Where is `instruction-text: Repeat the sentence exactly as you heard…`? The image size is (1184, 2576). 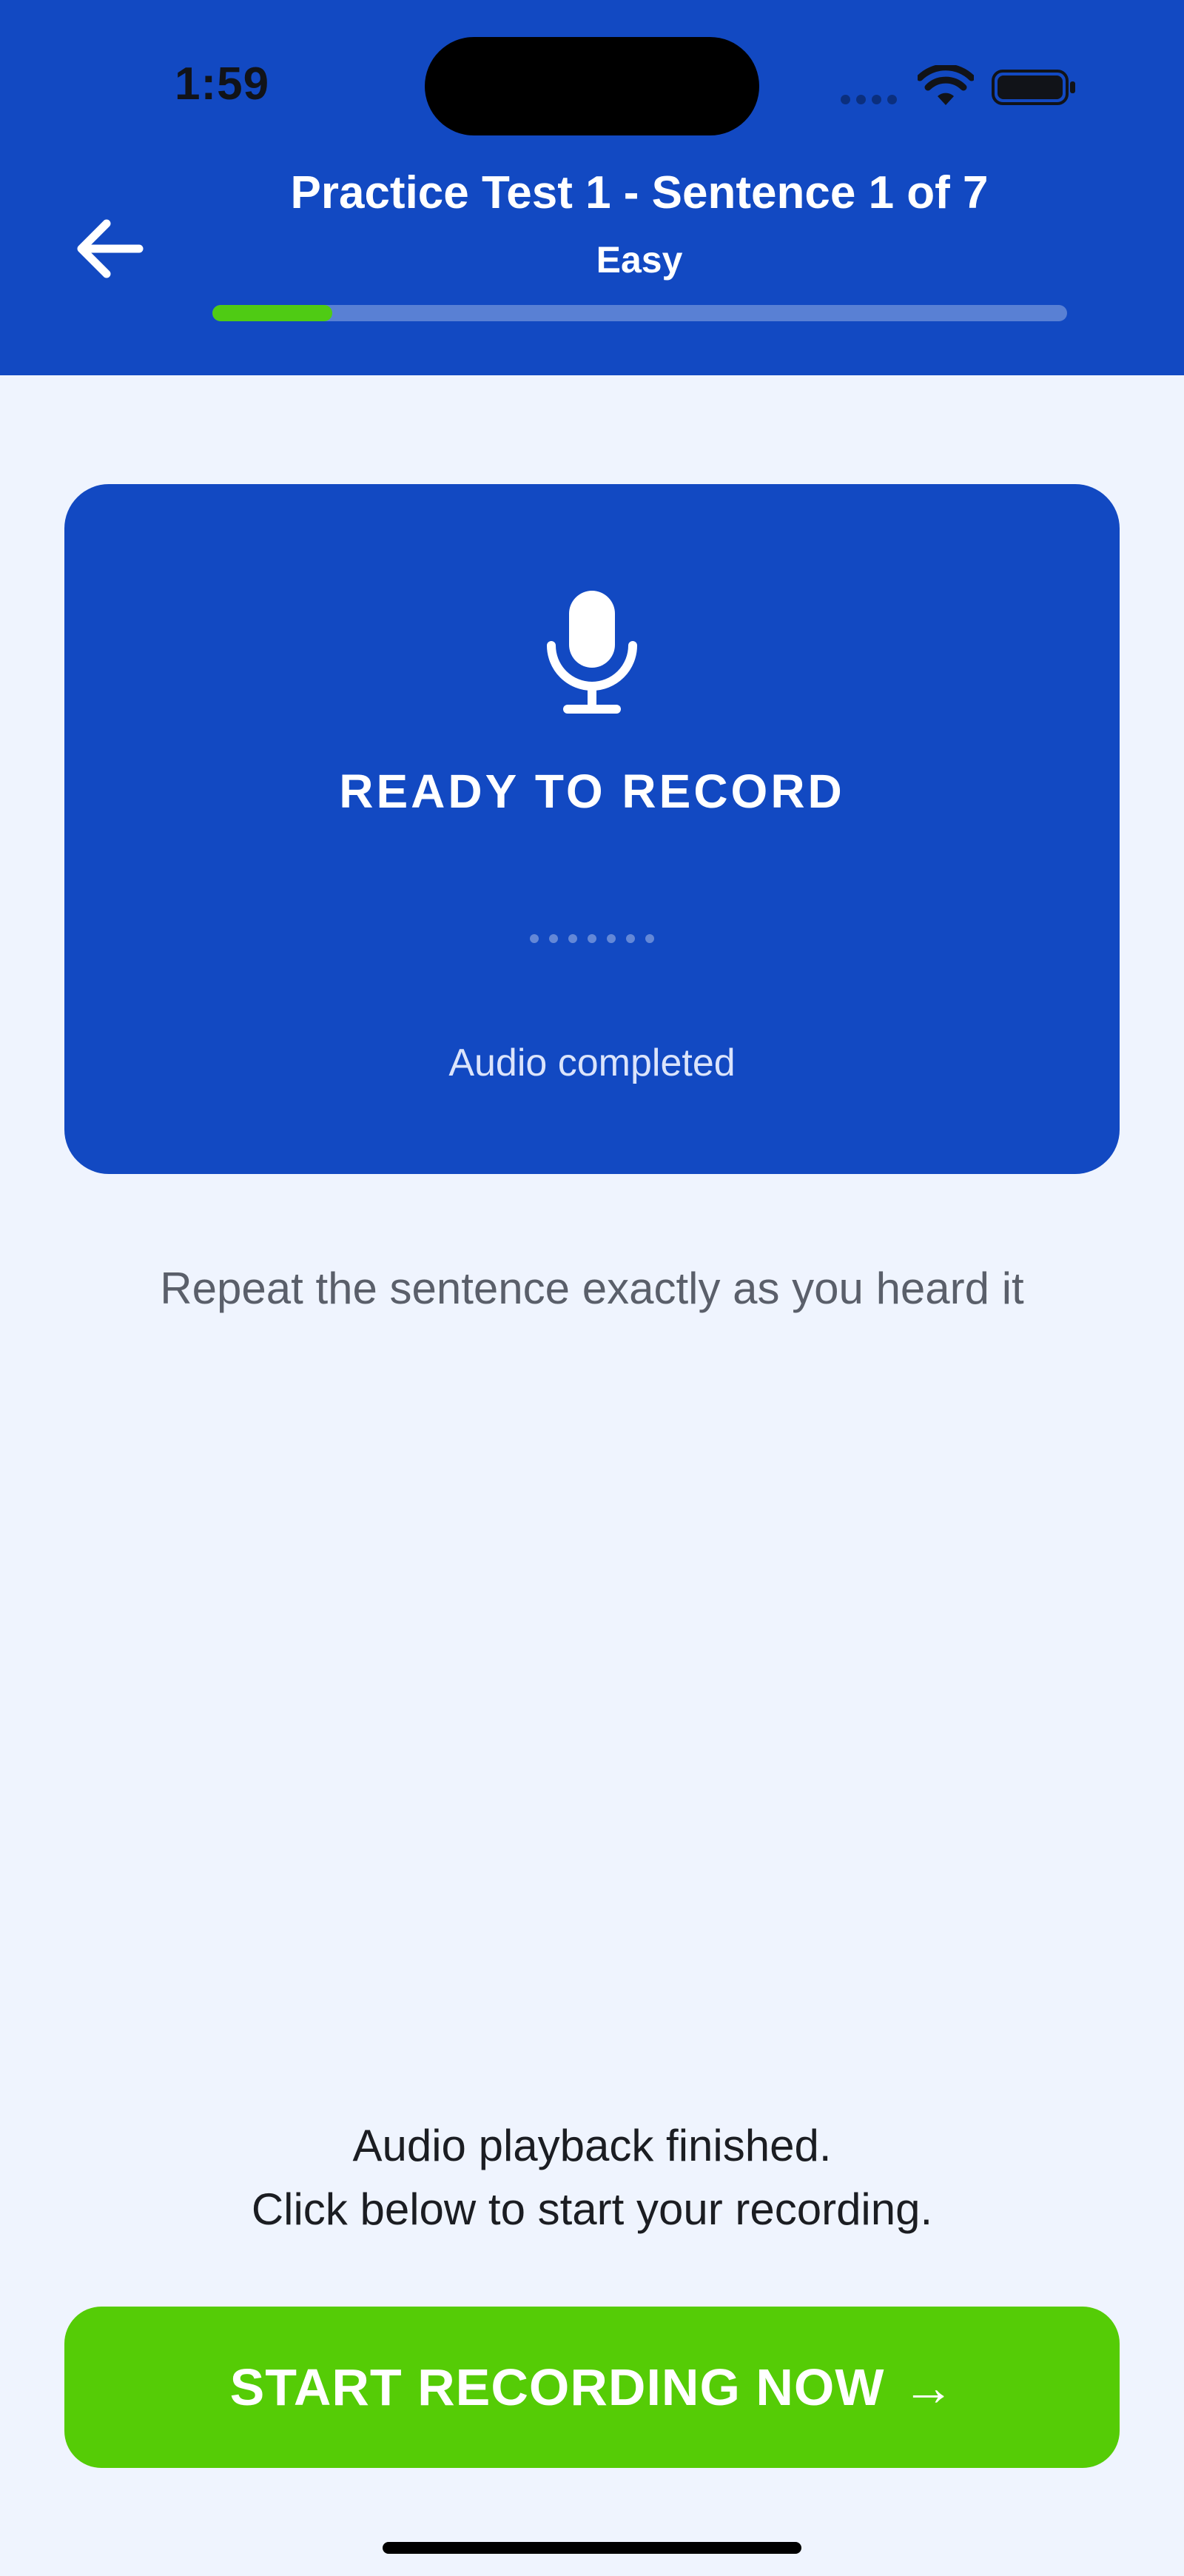 instruction-text: Repeat the sentence exactly as you heard… is located at coordinates (592, 1288).